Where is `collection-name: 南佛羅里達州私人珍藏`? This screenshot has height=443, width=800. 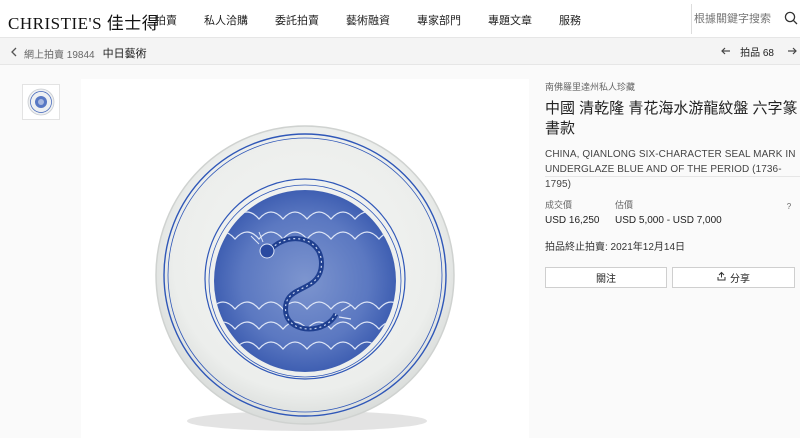
collection-name: 南佛羅里達州私人珍藏 is located at coordinates (590, 87).